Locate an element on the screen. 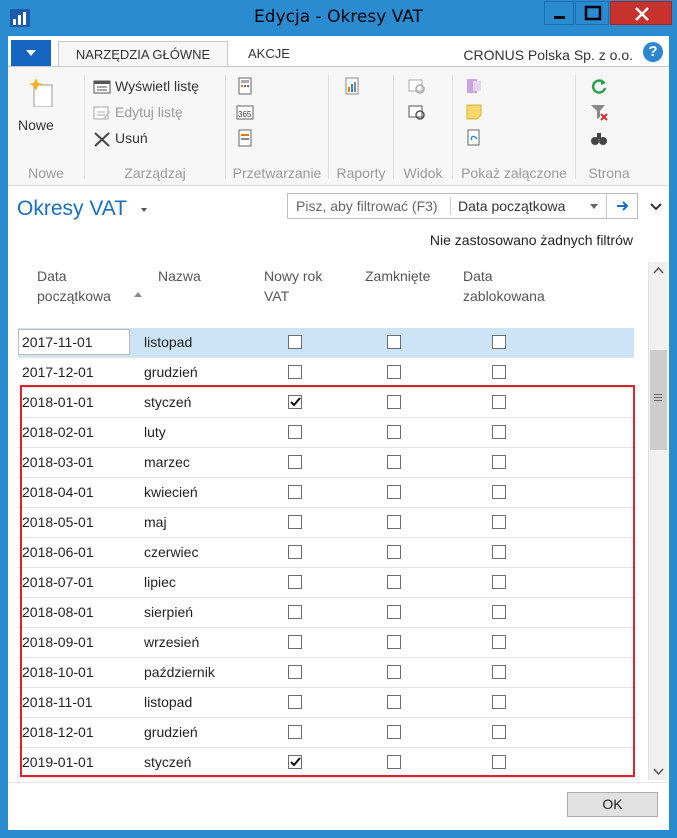 This screenshot has height=838, width=677. col-header-start-date: Data początkowa is located at coordinates (74, 286).